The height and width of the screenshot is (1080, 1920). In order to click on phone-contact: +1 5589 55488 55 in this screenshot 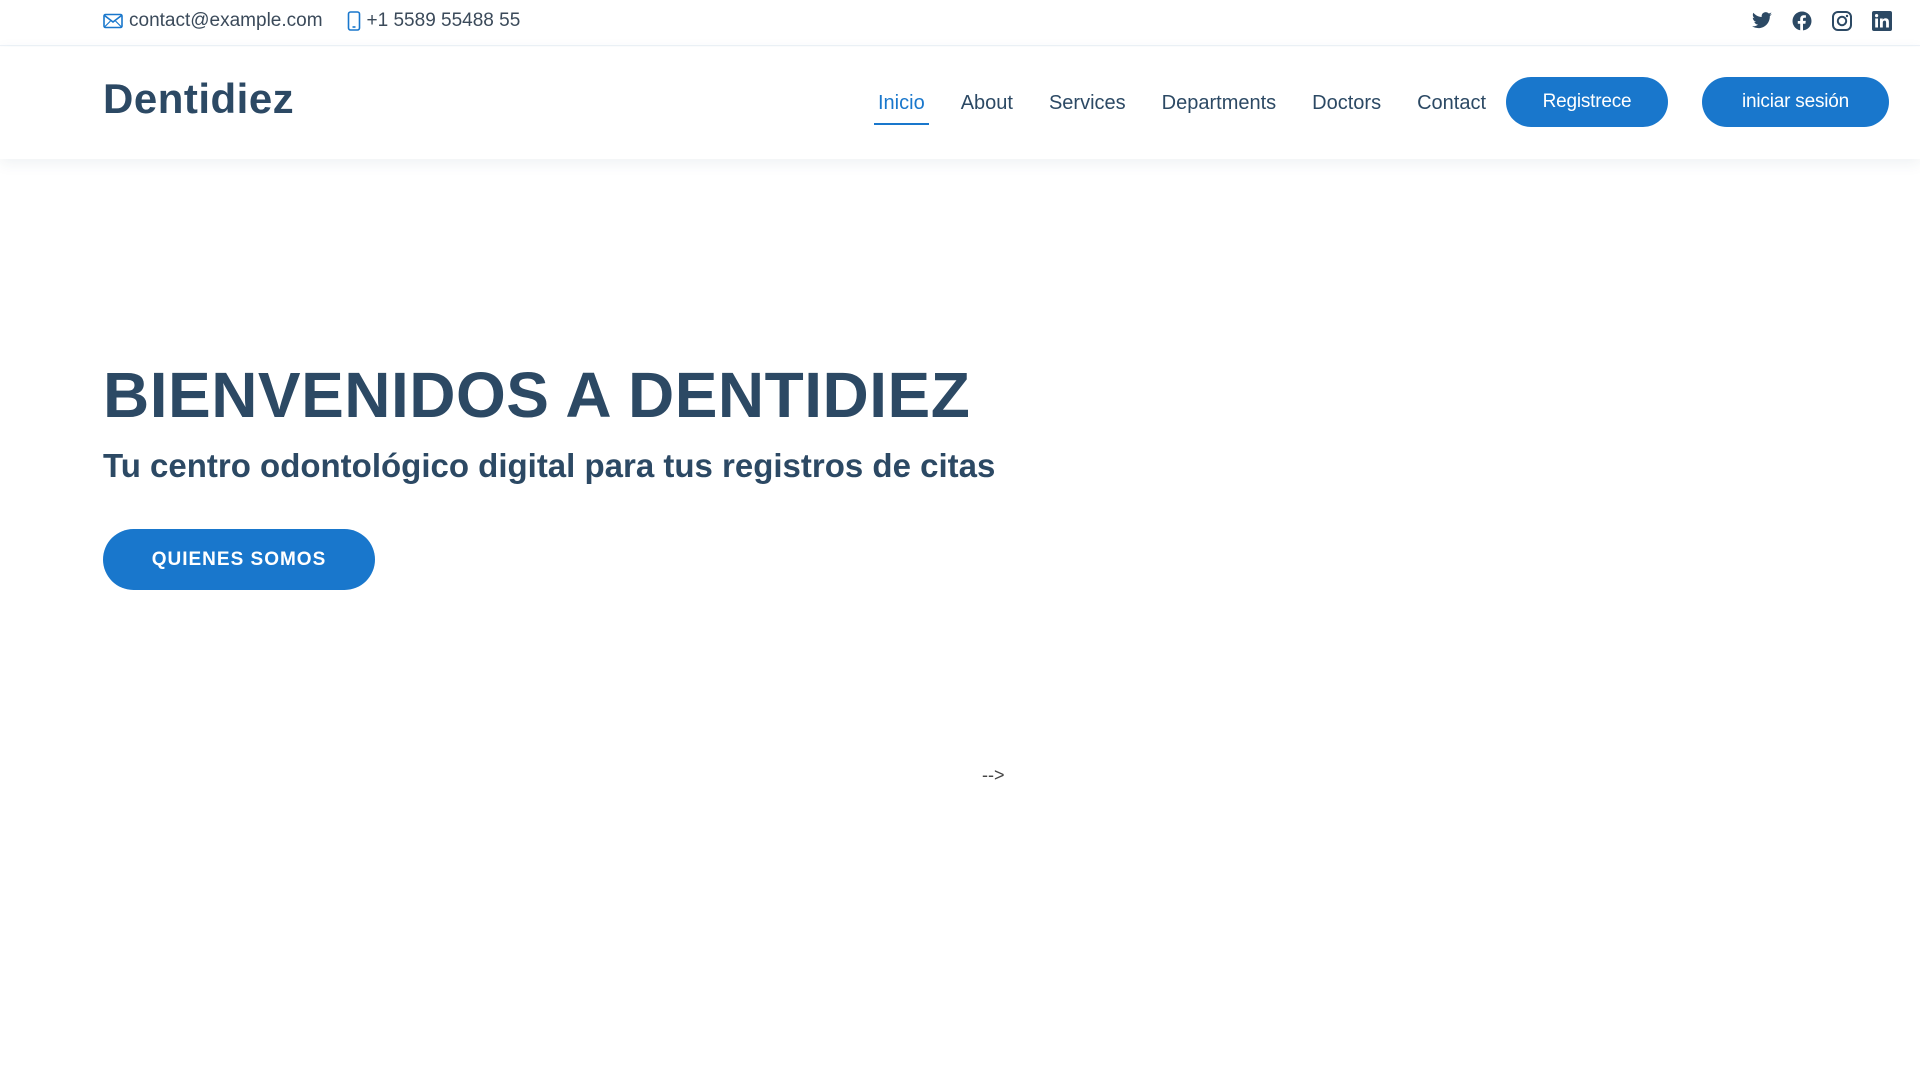, I will do `click(434, 21)`.